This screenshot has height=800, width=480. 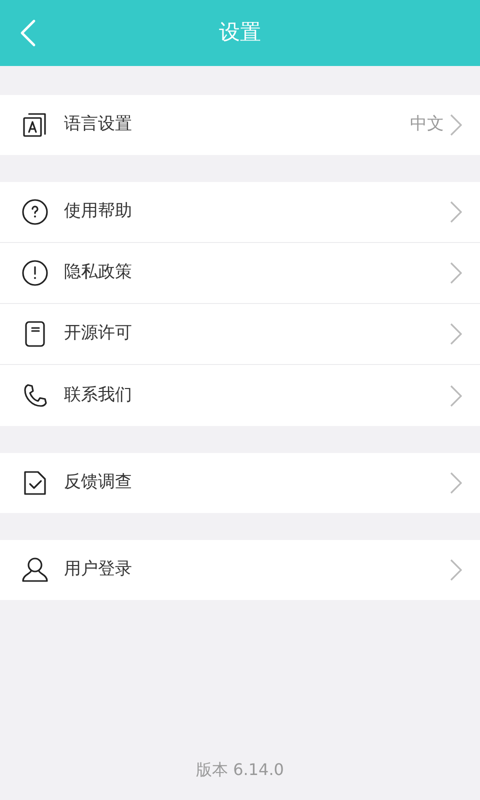 I want to click on item-label: 联系我们, so click(x=98, y=395).